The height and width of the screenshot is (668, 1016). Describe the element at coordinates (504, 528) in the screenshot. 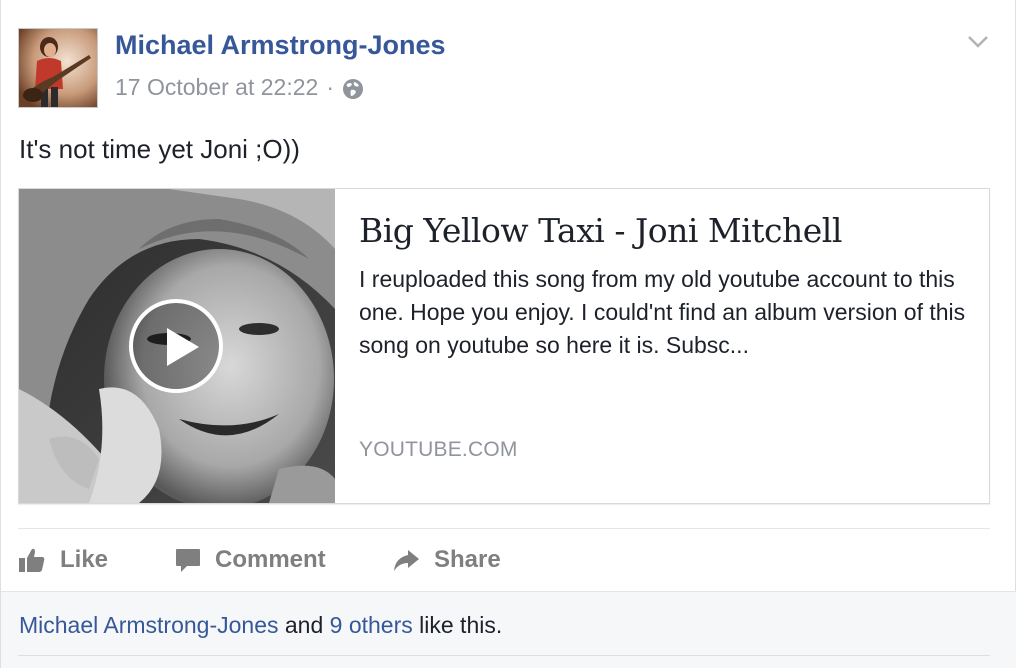

I see `actions-divider` at that location.